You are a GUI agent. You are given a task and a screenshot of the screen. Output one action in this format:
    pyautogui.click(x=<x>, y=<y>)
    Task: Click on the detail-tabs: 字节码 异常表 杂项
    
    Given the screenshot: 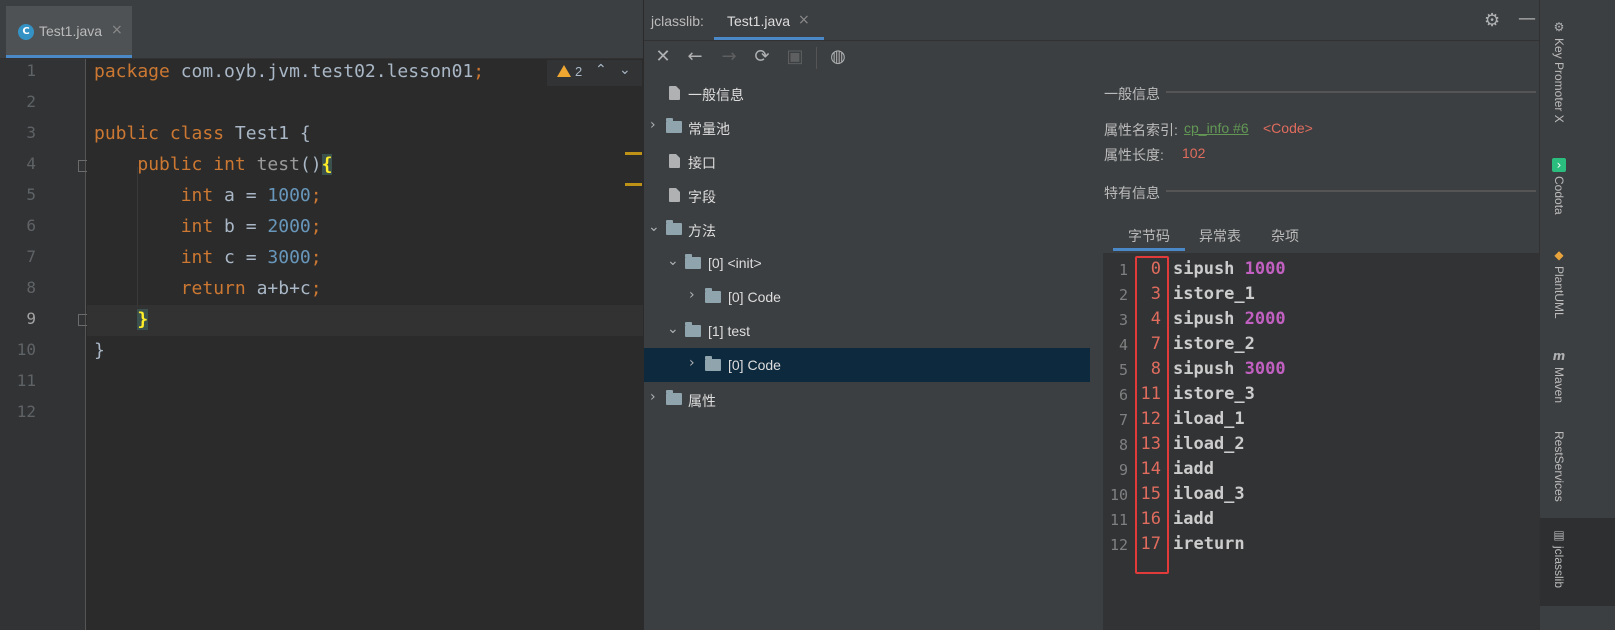 What is the action you would take?
    pyautogui.click(x=1326, y=236)
    